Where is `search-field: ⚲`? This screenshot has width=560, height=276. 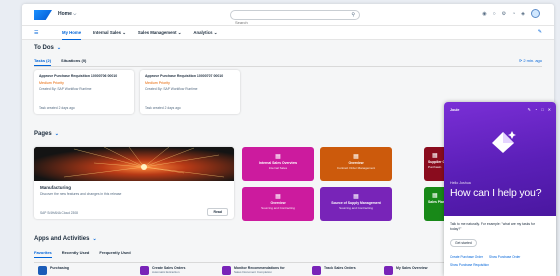 search-field: ⚲ is located at coordinates (295, 18).